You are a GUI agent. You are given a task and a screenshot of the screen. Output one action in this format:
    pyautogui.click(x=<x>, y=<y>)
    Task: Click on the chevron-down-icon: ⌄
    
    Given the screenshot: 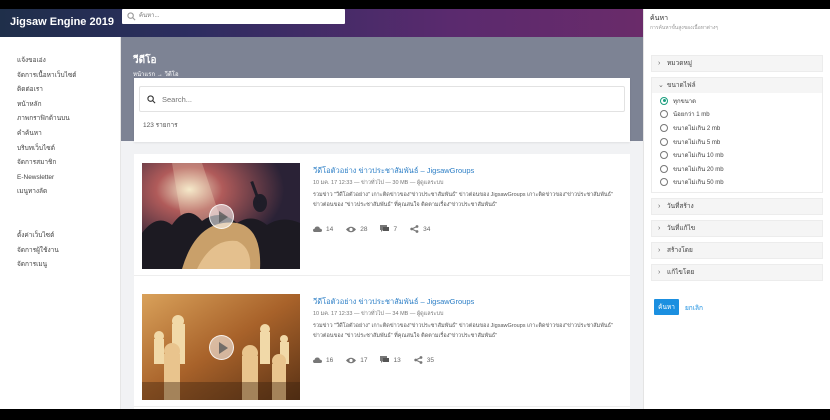 What is the action you would take?
    pyautogui.click(x=661, y=85)
    